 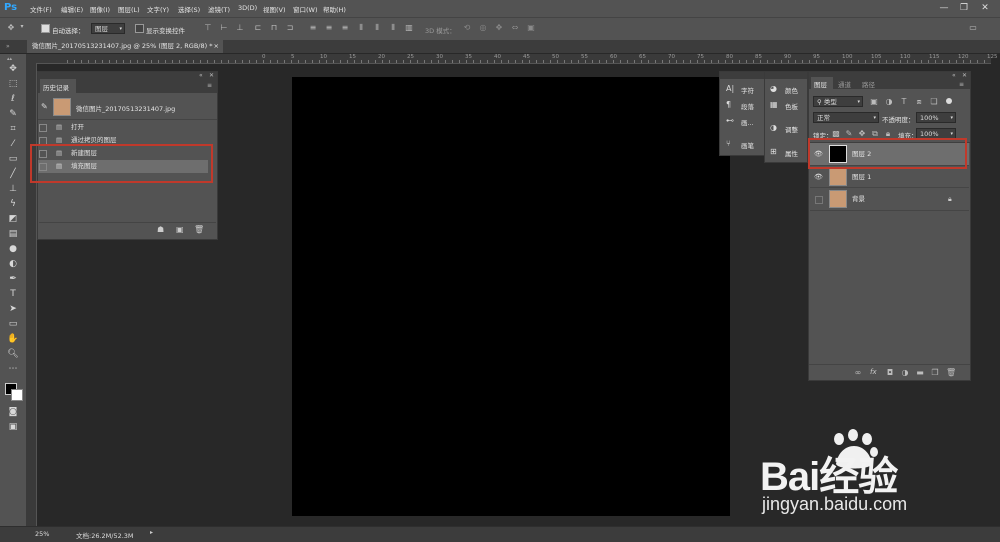 I want to click on quick-mask-icon: ◙, so click(x=13, y=412).